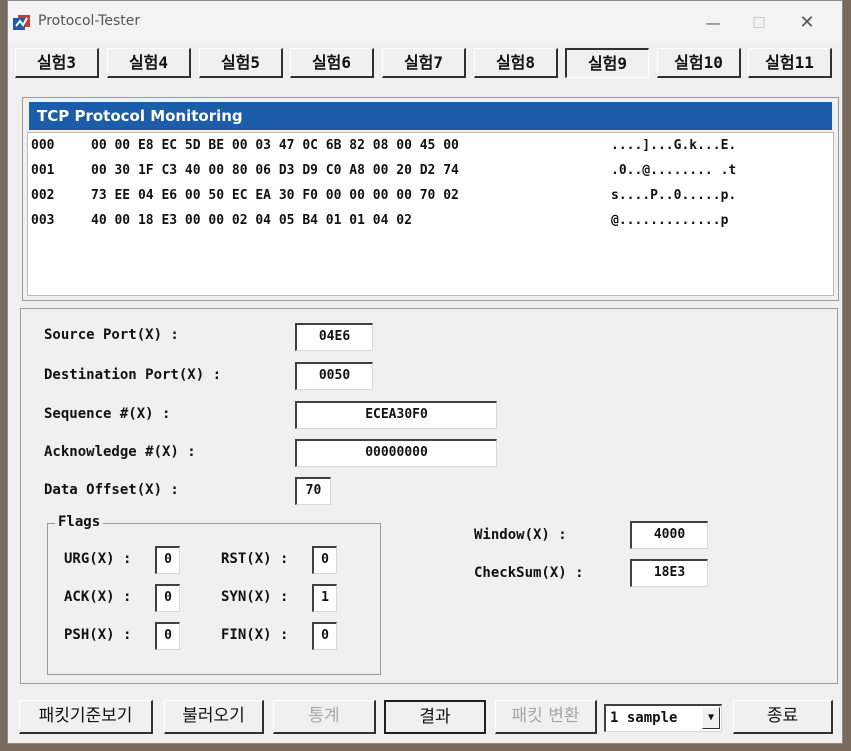 The image size is (851, 751). I want to click on tab-exp8: 실험8, so click(516, 63).